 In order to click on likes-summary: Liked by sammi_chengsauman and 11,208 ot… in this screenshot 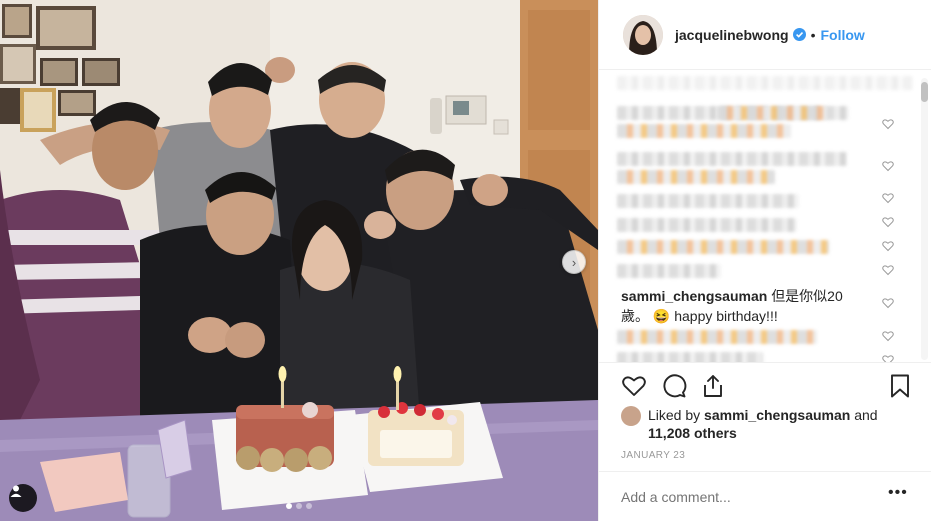, I will do `click(771, 424)`.